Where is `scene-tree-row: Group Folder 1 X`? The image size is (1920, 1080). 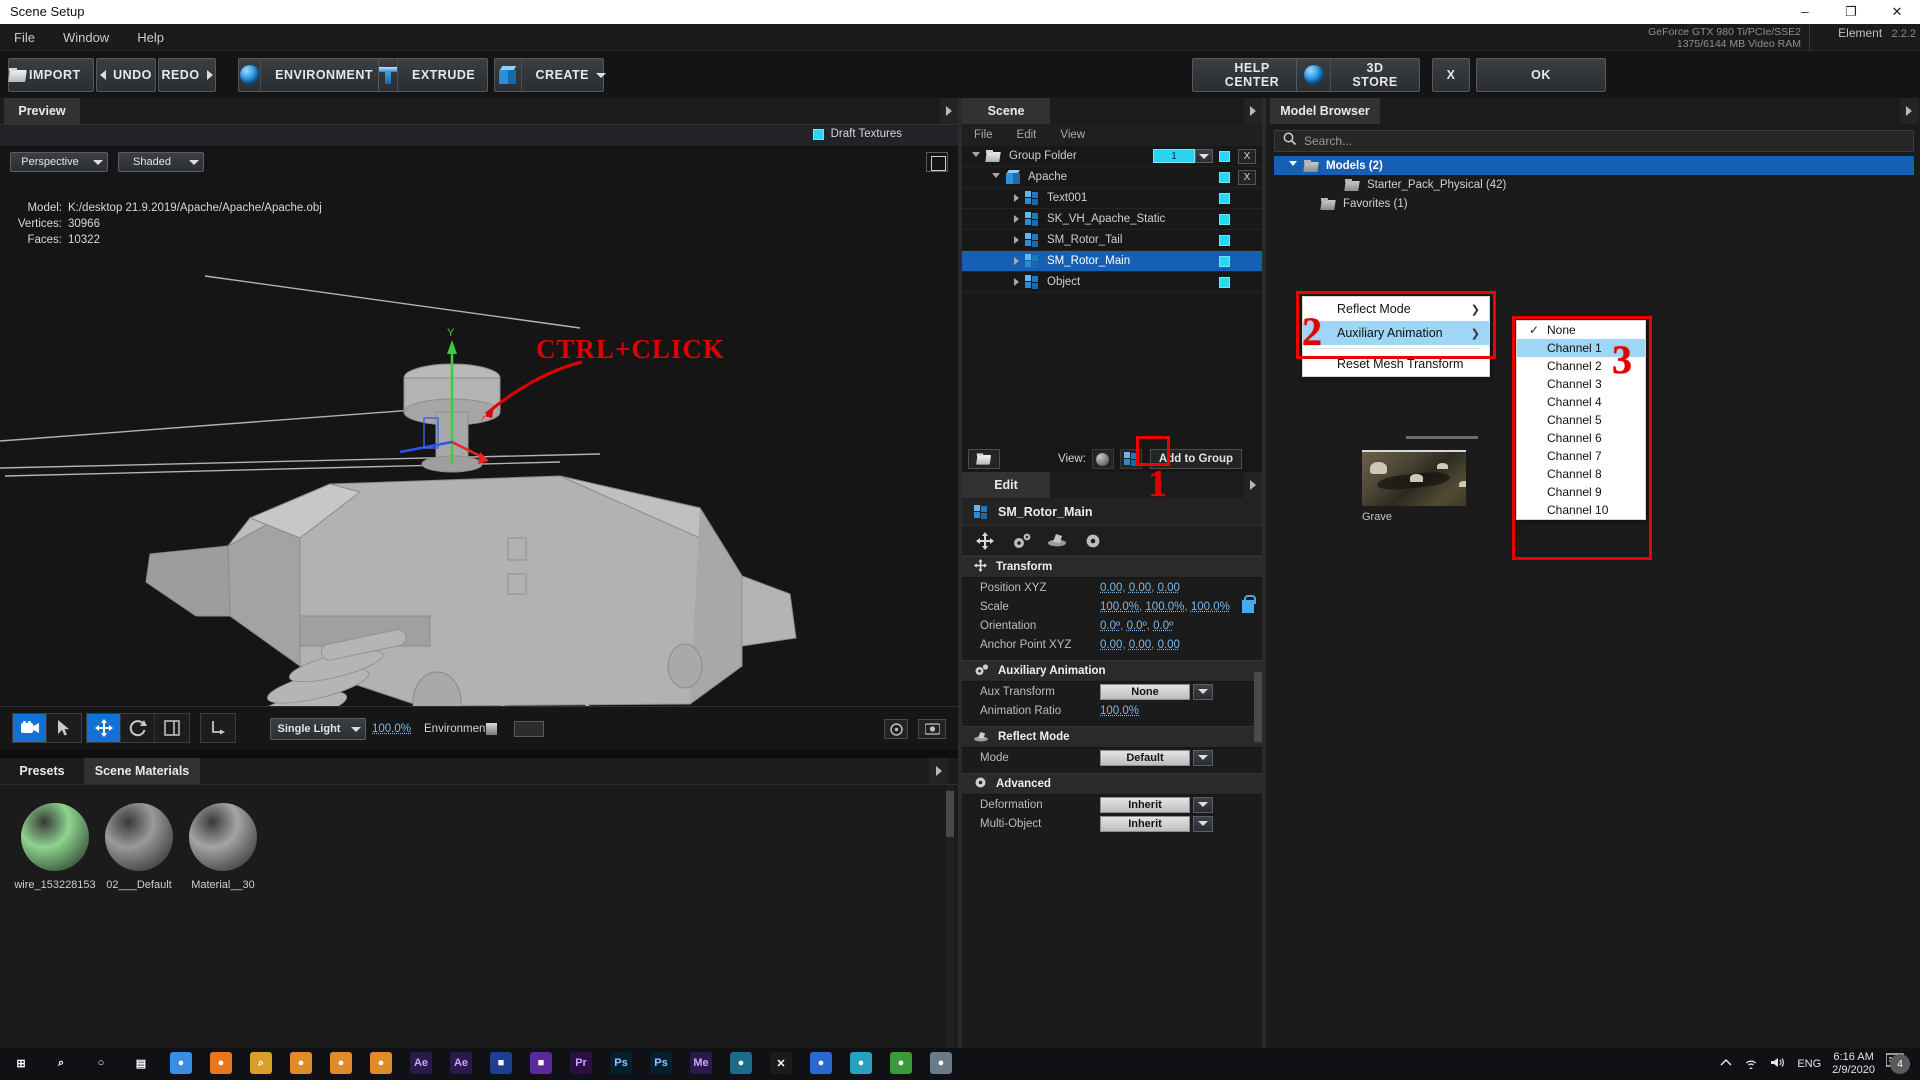
scene-tree-row: Group Folder 1 X is located at coordinates (1112, 156).